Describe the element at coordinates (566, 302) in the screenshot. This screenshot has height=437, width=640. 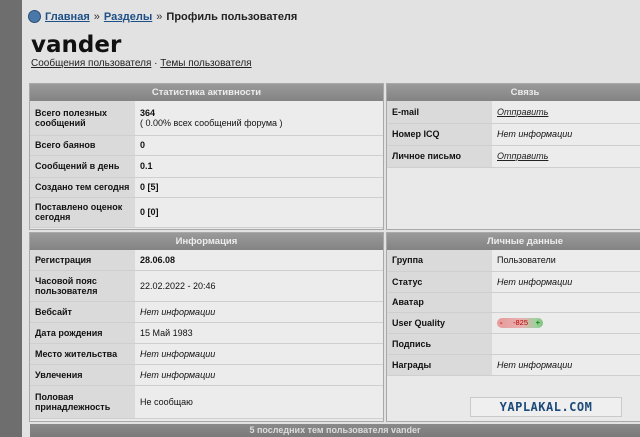
I see `avatar` at that location.